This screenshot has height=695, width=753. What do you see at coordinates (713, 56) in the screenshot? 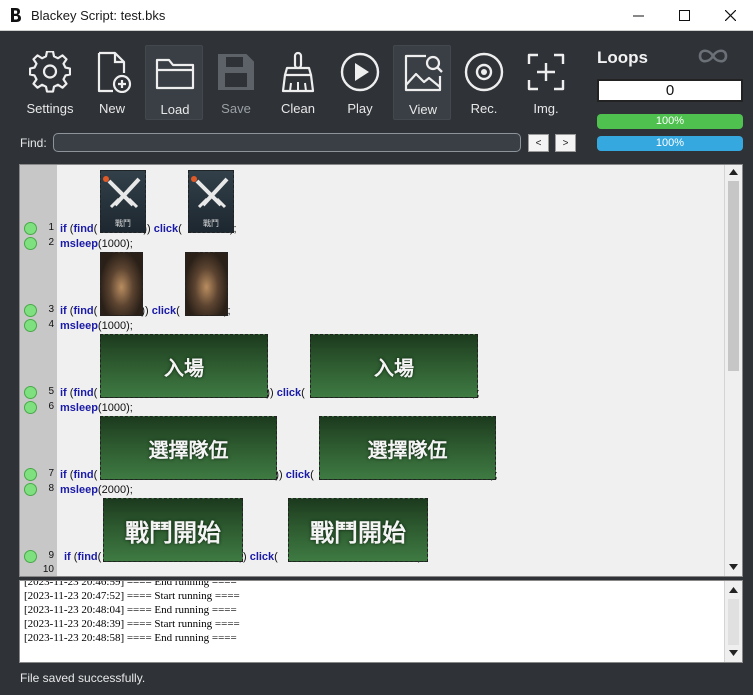
I see `infinity-icon` at bounding box center [713, 56].